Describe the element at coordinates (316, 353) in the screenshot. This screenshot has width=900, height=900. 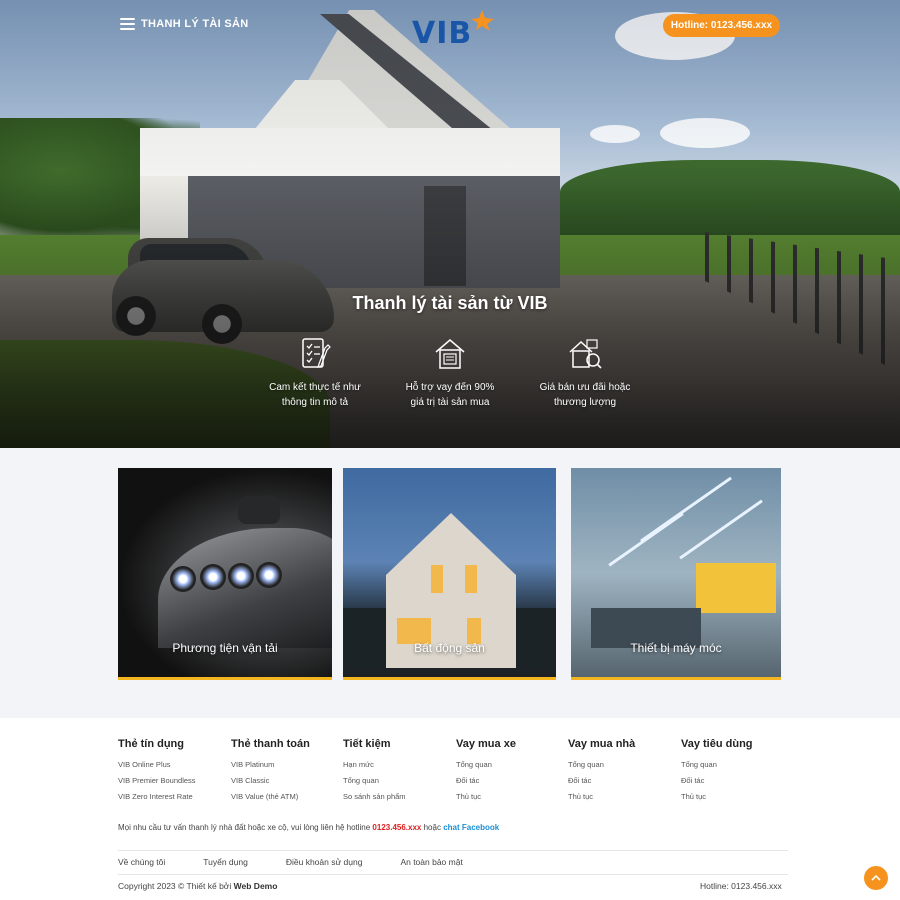
I see `checklist-document-icon` at that location.